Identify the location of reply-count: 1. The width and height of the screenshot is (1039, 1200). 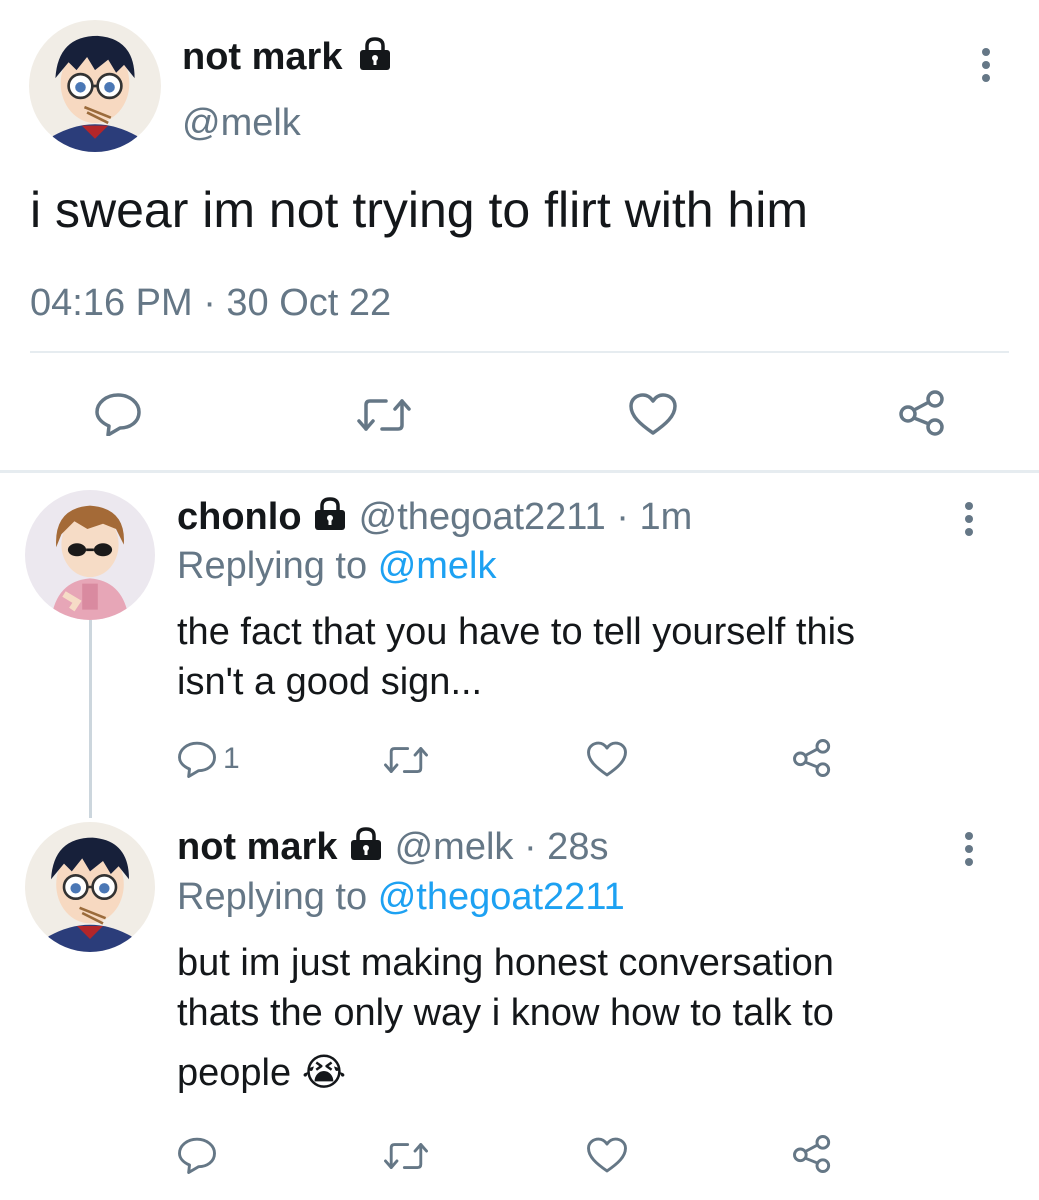
(231, 758).